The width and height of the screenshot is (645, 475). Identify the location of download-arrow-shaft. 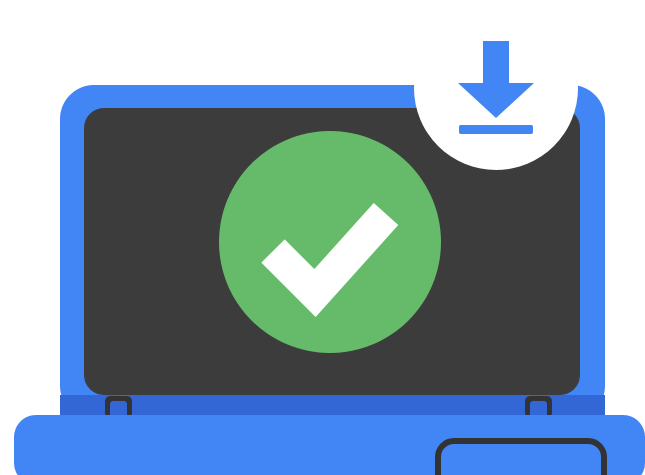
(496, 62).